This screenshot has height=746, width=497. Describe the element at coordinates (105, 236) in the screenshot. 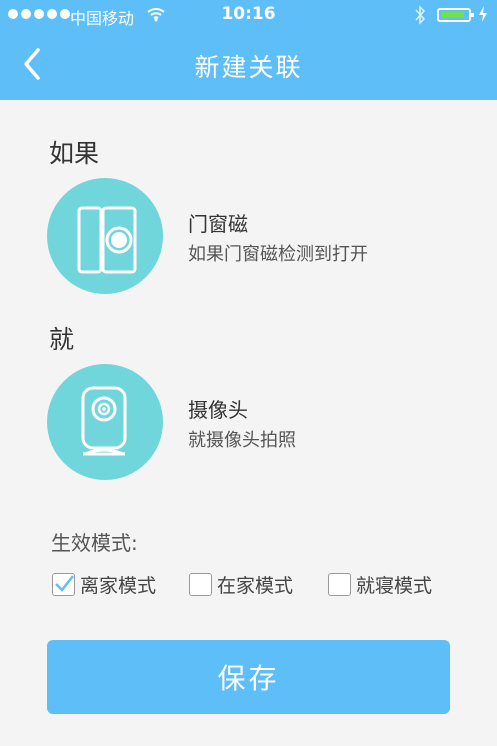

I see `door-window-sensor-icon` at that location.